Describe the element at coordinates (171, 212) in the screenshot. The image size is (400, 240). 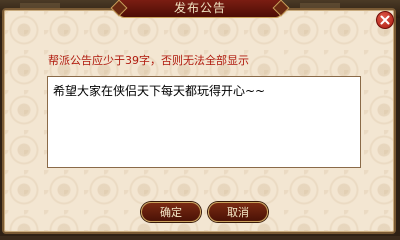
I see `confirm-button: 确定` at that location.